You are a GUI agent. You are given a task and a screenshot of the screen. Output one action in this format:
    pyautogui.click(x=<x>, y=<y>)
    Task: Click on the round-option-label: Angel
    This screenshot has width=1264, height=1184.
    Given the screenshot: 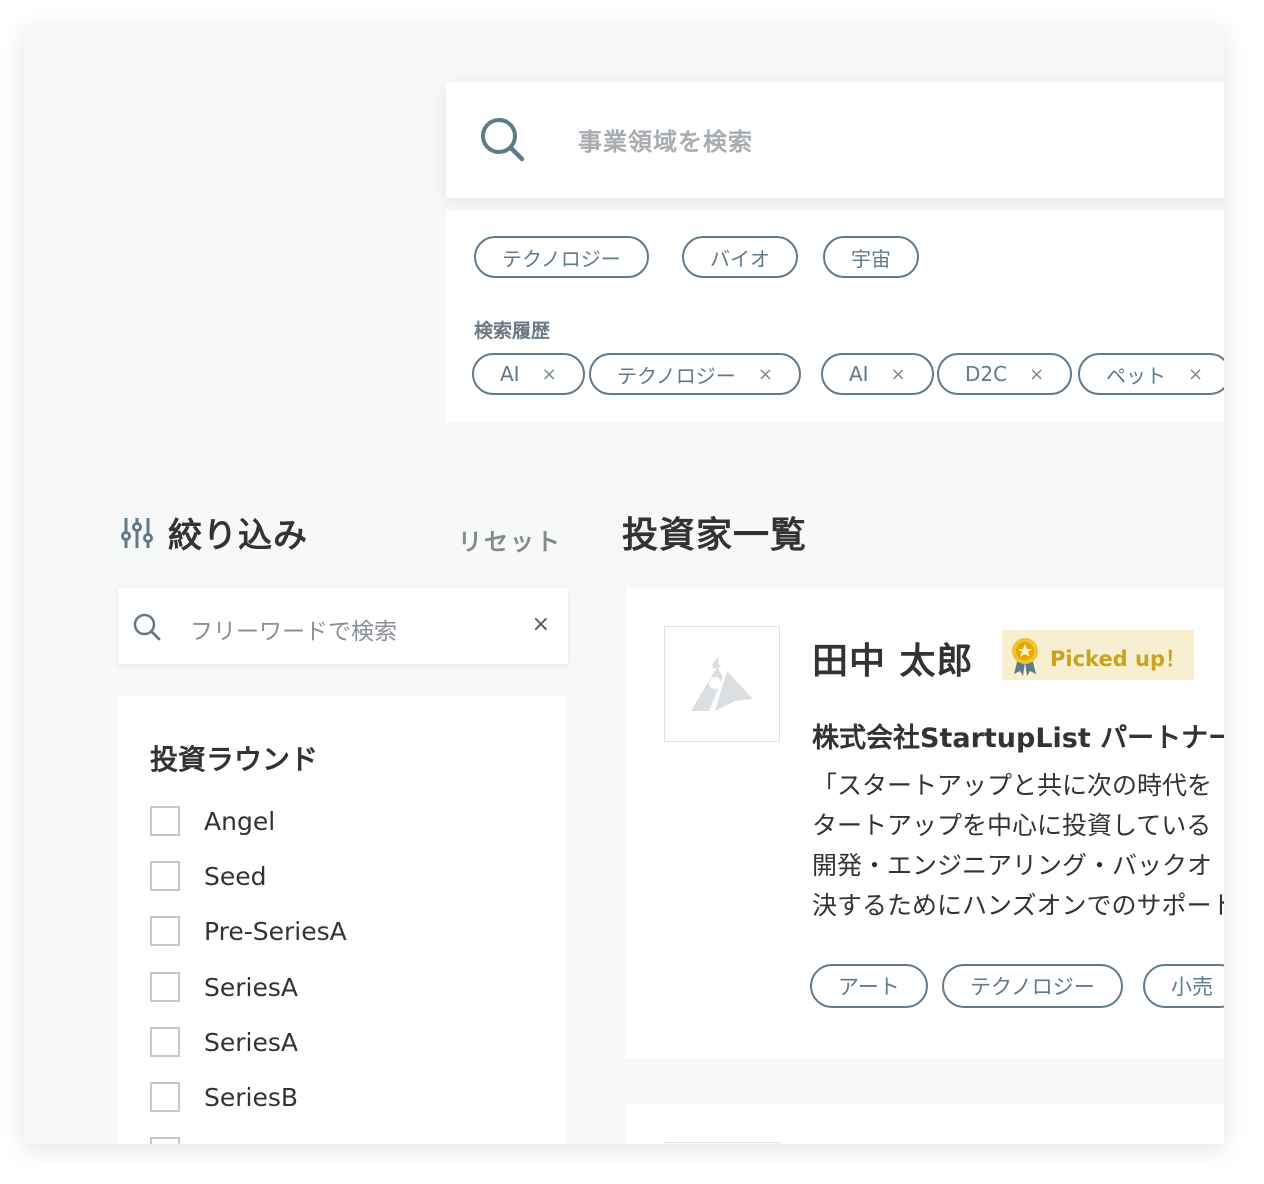 What is the action you would take?
    pyautogui.click(x=240, y=821)
    